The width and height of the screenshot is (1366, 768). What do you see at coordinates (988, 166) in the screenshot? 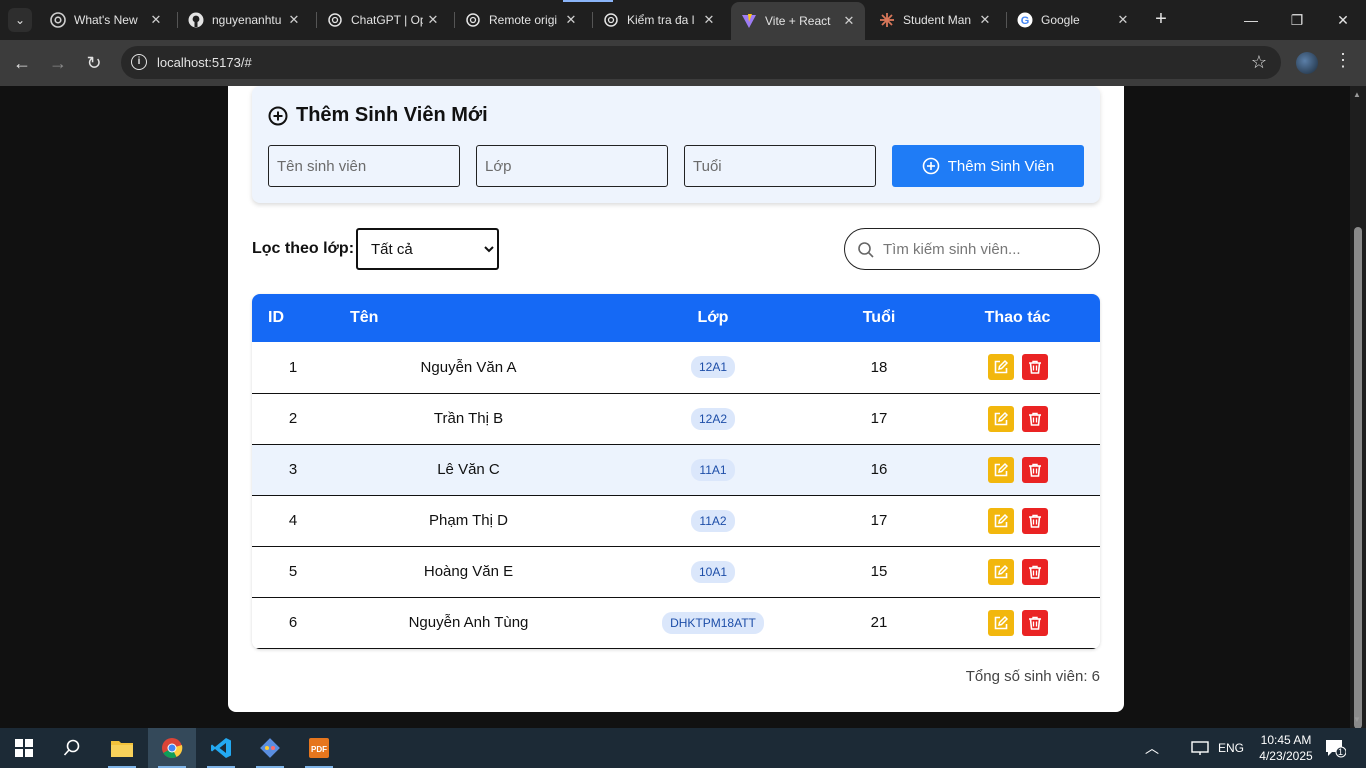
I see `add-student-button: Thêm Sinh Viên` at bounding box center [988, 166].